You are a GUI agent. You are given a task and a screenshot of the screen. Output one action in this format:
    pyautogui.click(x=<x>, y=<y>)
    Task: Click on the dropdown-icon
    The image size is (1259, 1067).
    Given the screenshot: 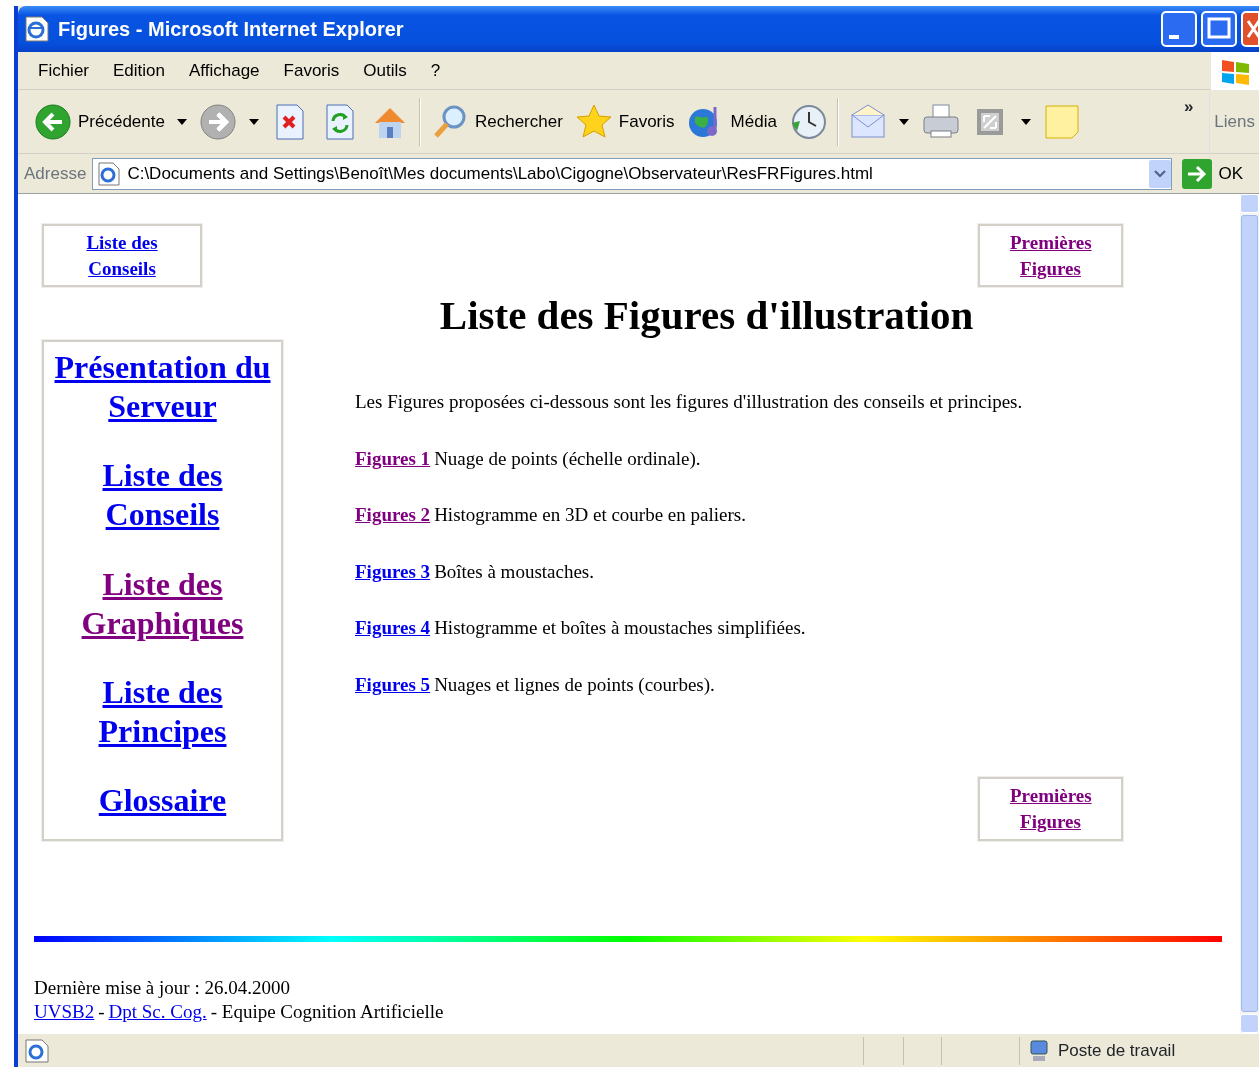 What is the action you would take?
    pyautogui.click(x=1160, y=173)
    